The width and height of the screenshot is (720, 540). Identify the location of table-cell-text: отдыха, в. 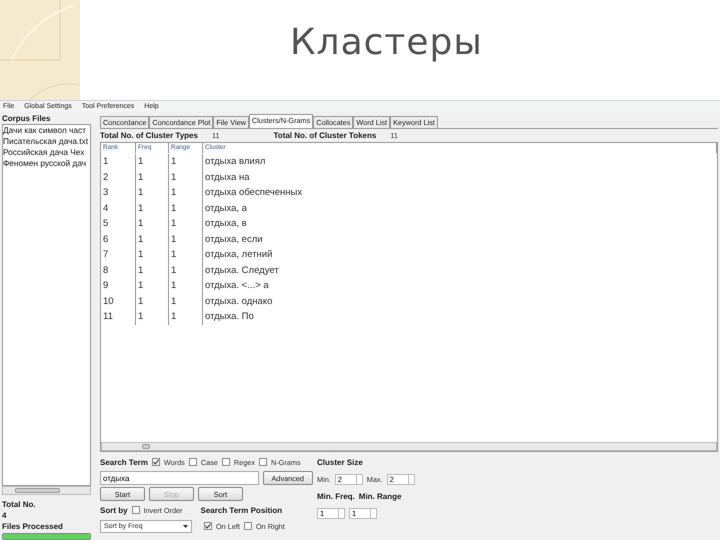
(226, 224).